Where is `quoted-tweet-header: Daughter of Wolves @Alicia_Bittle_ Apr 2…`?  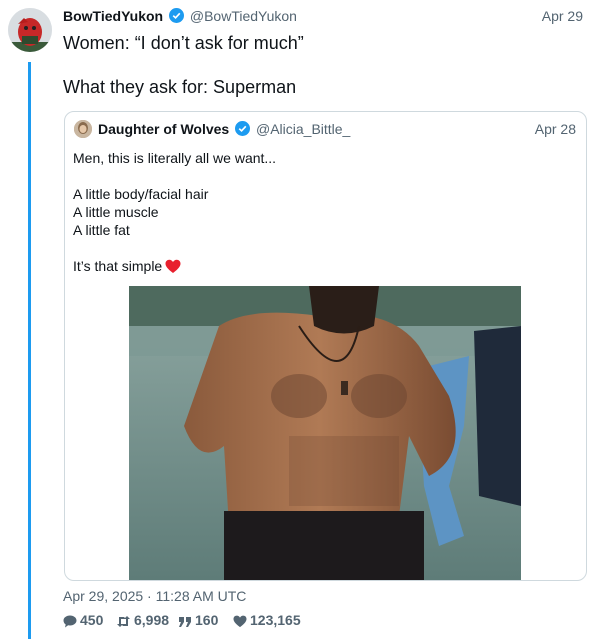
quoted-tweet-header: Daughter of Wolves @Alicia_Bittle_ Apr 2… is located at coordinates (325, 130).